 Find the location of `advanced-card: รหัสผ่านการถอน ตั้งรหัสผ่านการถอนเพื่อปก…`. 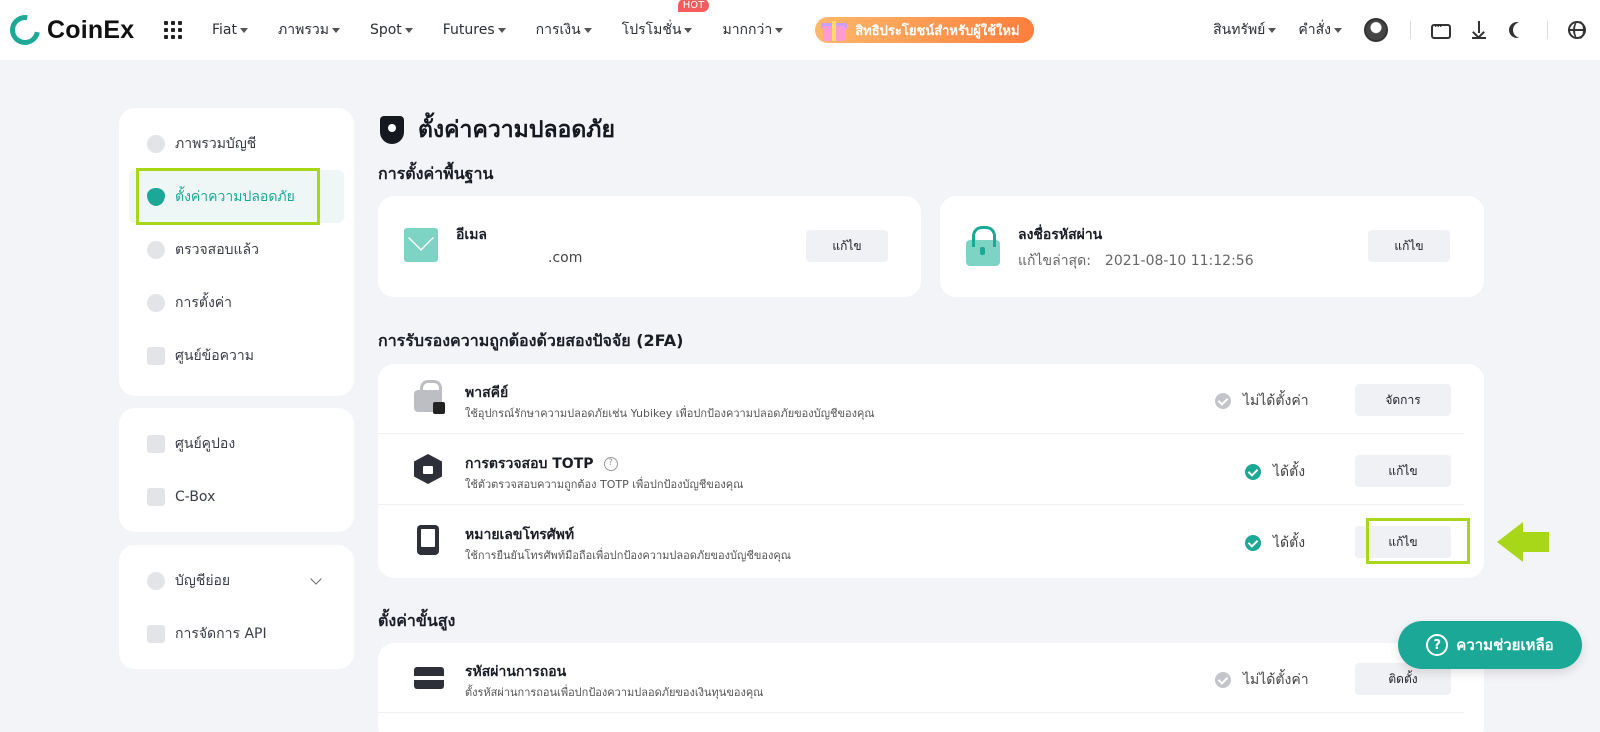

advanced-card: รหัสผ่านการถอน ตั้งรหัสผ่านการถอนเพื่อปก… is located at coordinates (931, 687).